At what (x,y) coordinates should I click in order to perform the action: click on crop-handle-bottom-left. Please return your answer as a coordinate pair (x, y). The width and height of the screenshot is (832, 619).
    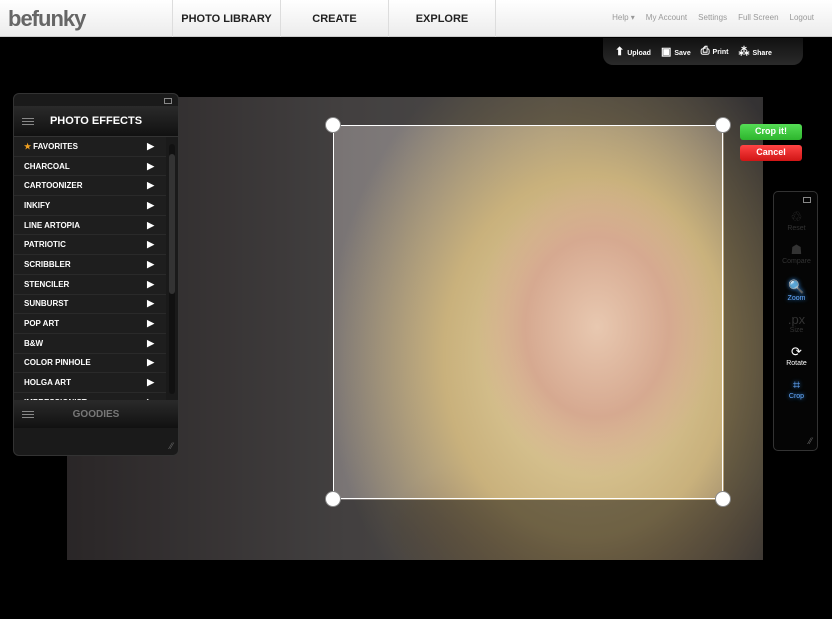
    Looking at the image, I should click on (333, 499).